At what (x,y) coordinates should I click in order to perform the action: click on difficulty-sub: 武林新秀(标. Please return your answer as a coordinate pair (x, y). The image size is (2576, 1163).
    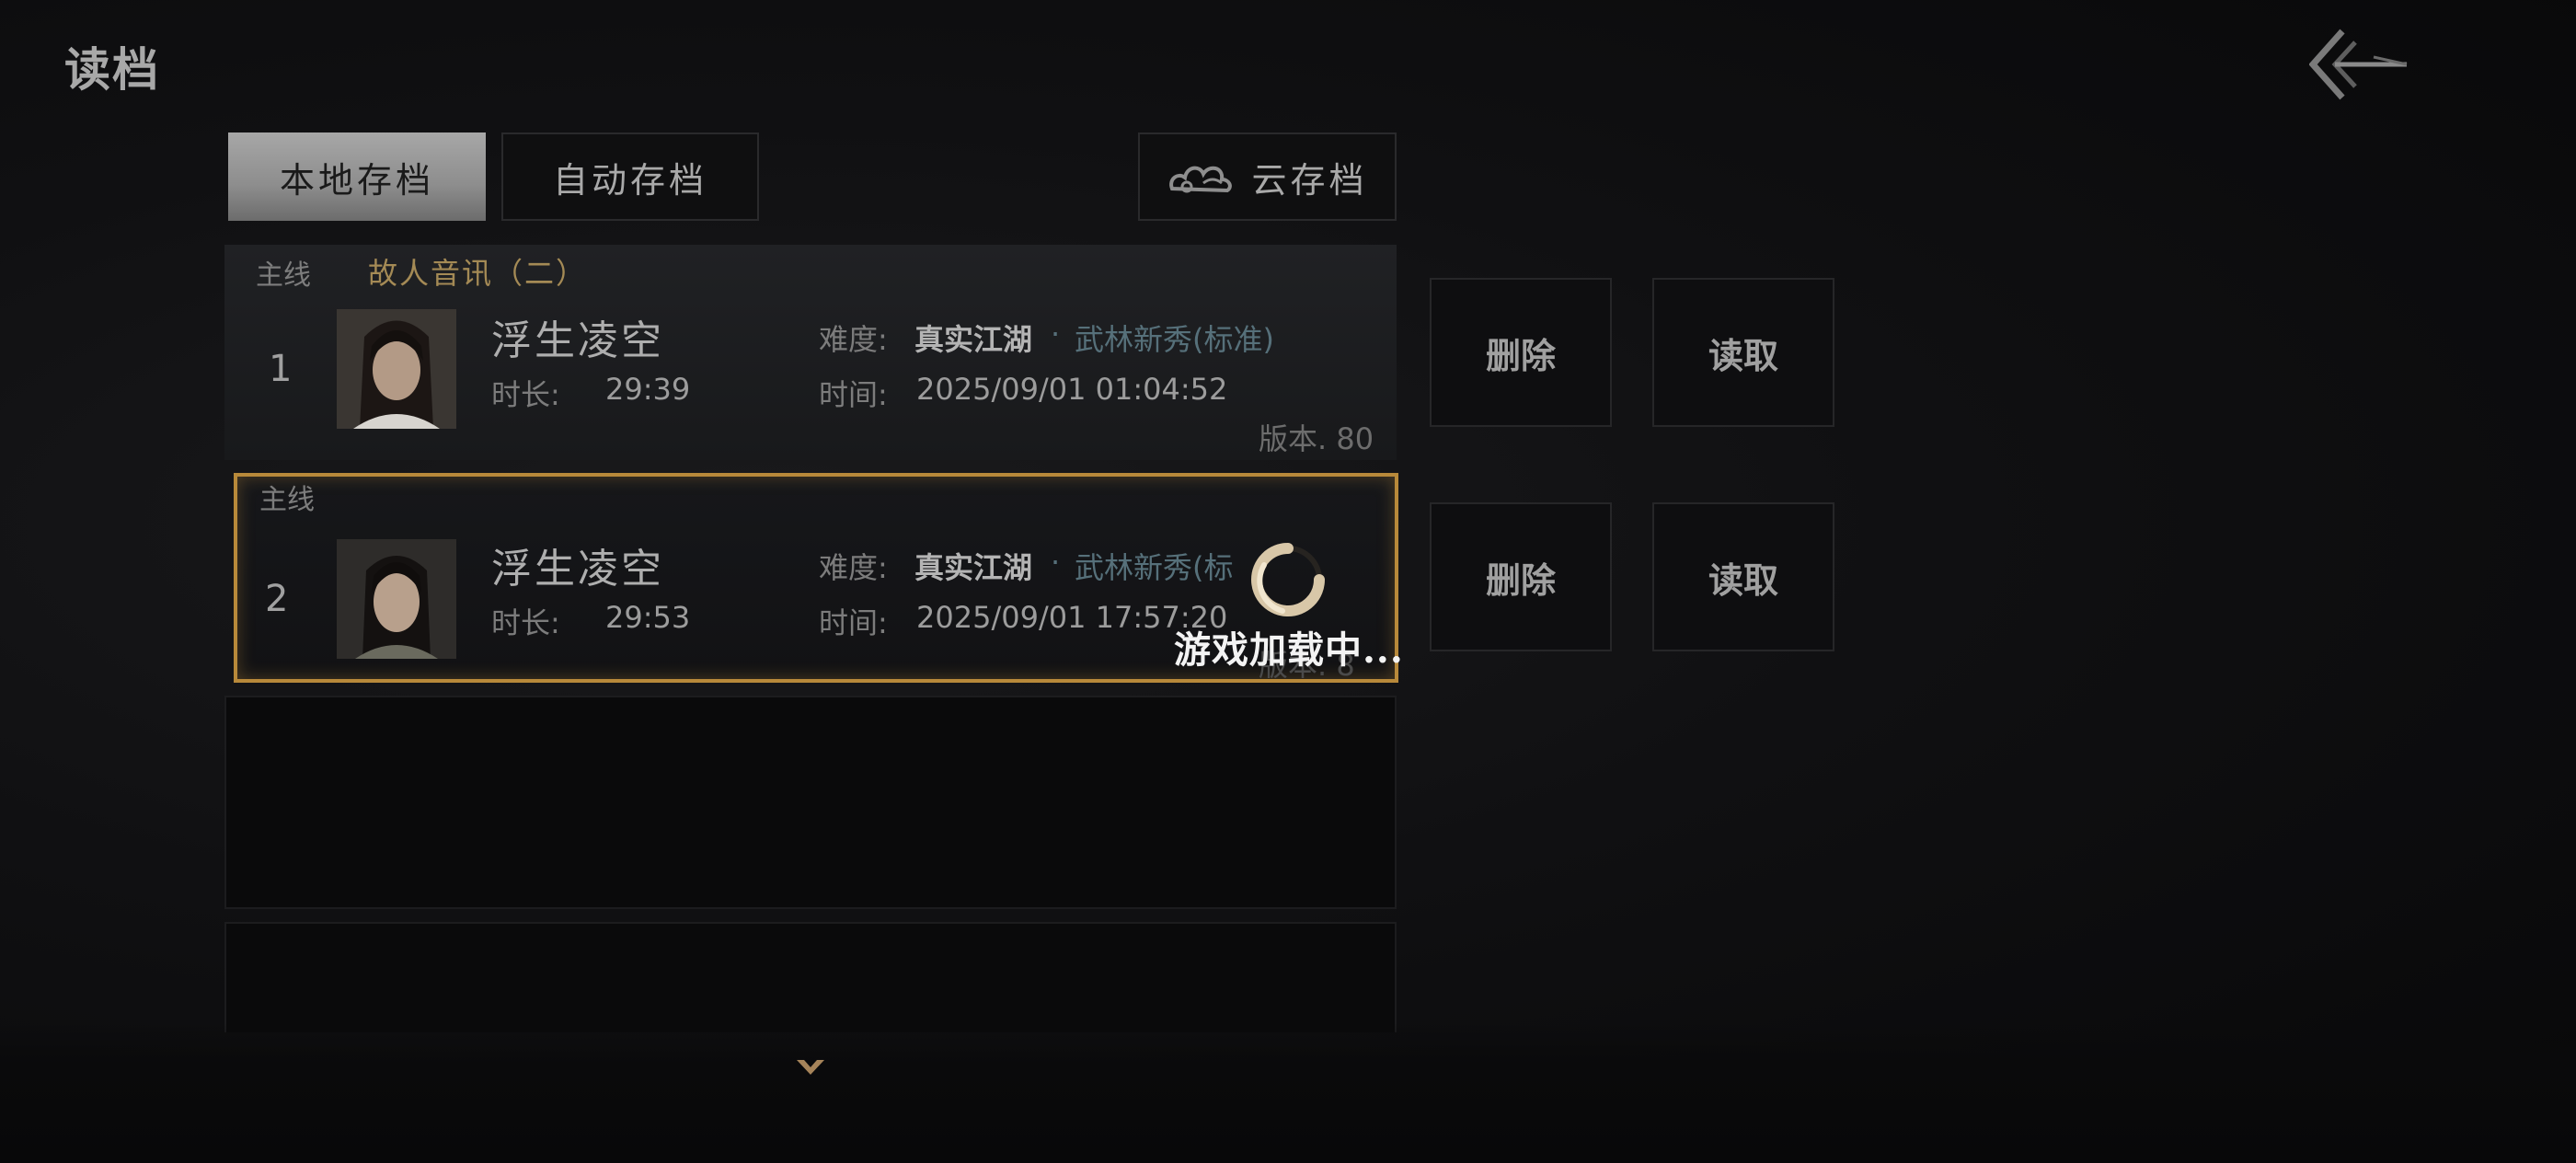
    Looking at the image, I should click on (1154, 567).